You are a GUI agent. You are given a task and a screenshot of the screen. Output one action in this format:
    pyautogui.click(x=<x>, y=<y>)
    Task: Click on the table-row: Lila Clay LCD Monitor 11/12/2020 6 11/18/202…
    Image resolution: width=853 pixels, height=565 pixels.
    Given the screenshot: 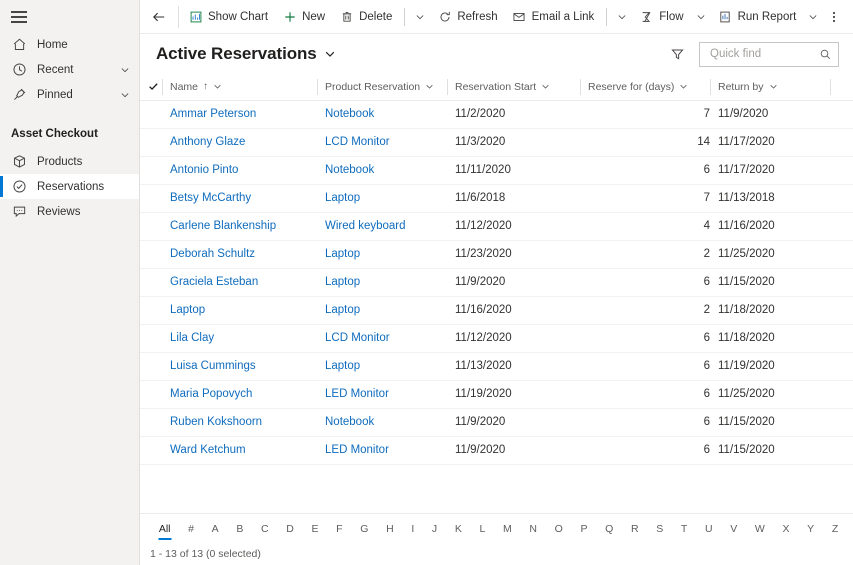 What is the action you would take?
    pyautogui.click(x=496, y=338)
    